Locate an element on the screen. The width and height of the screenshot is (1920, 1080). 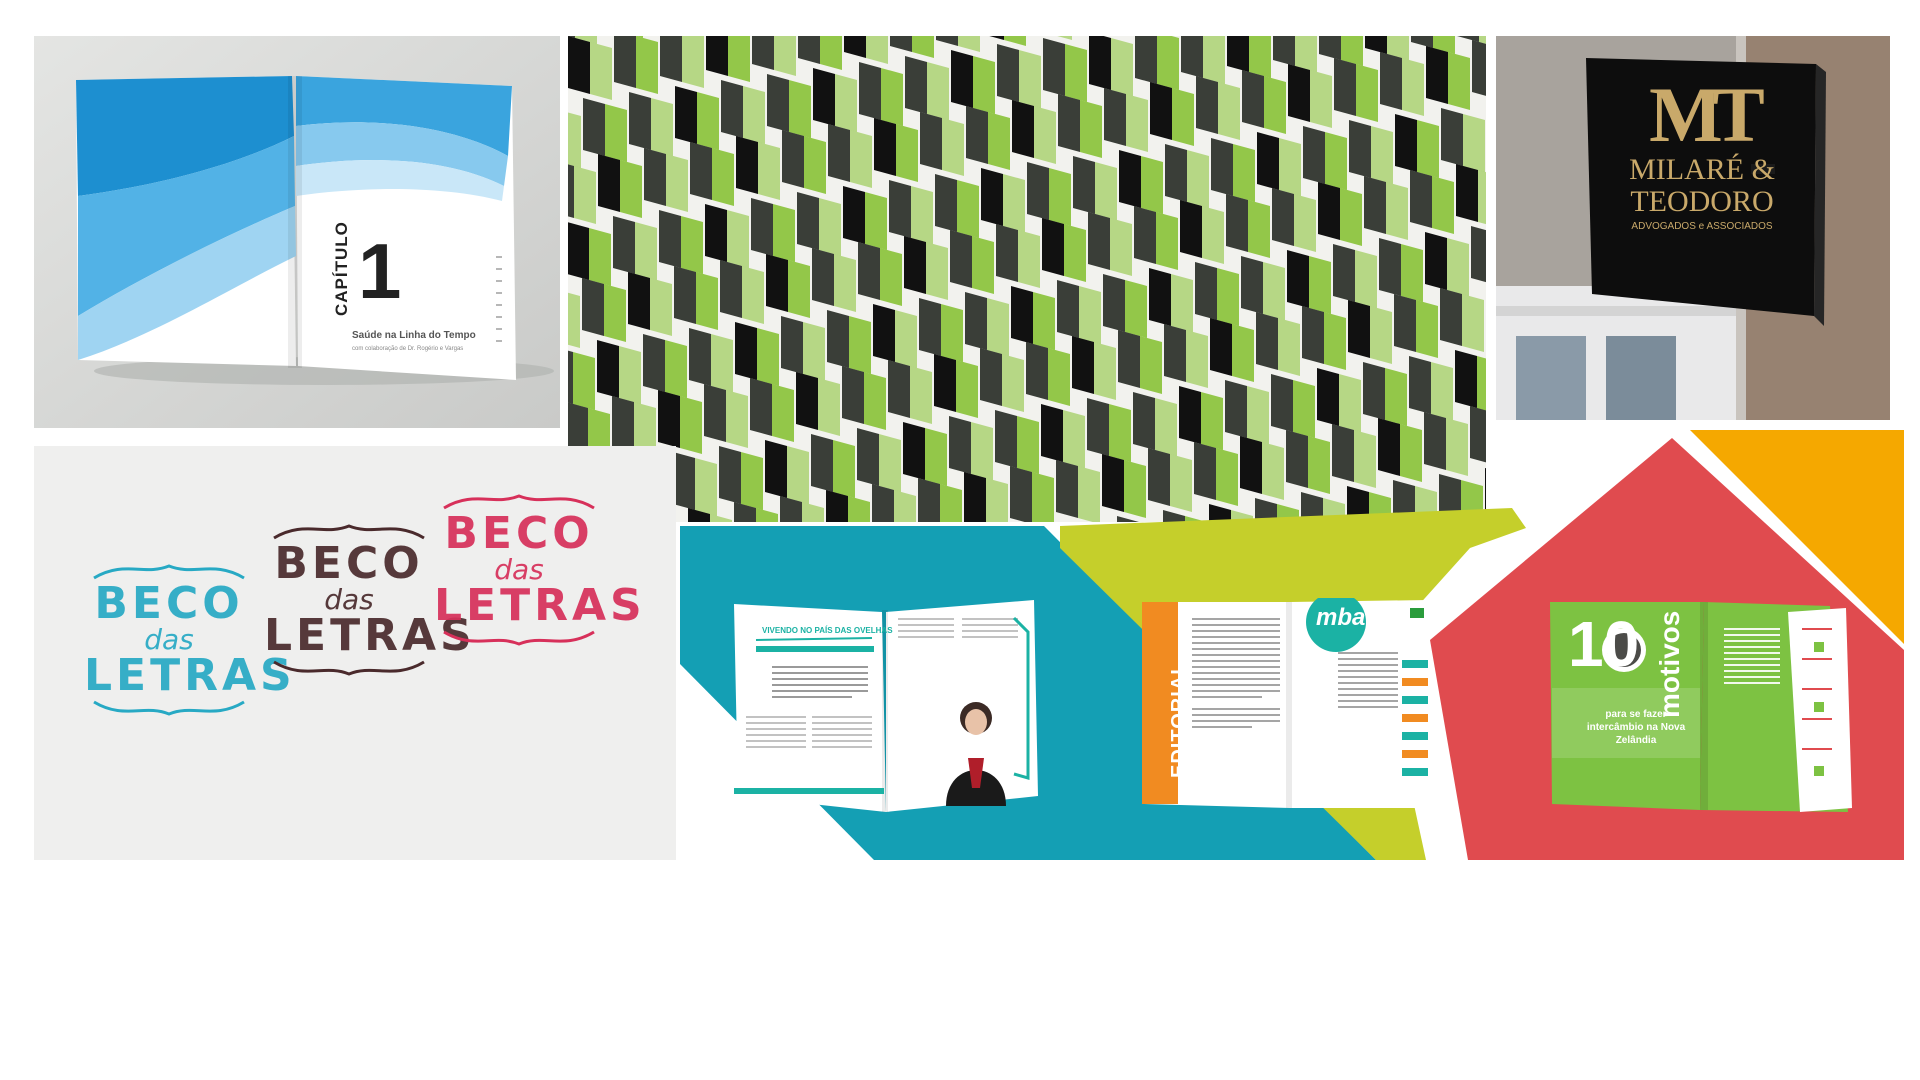
book-illustration is located at coordinates (297, 232).